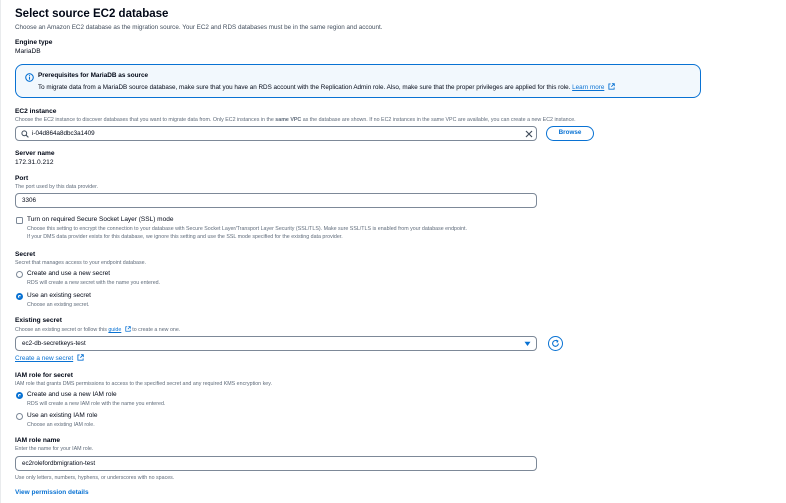 Image resolution: width=786 pixels, height=503 pixels. What do you see at coordinates (588, 87) in the screenshot?
I see `learn-more-link: Learn more` at bounding box center [588, 87].